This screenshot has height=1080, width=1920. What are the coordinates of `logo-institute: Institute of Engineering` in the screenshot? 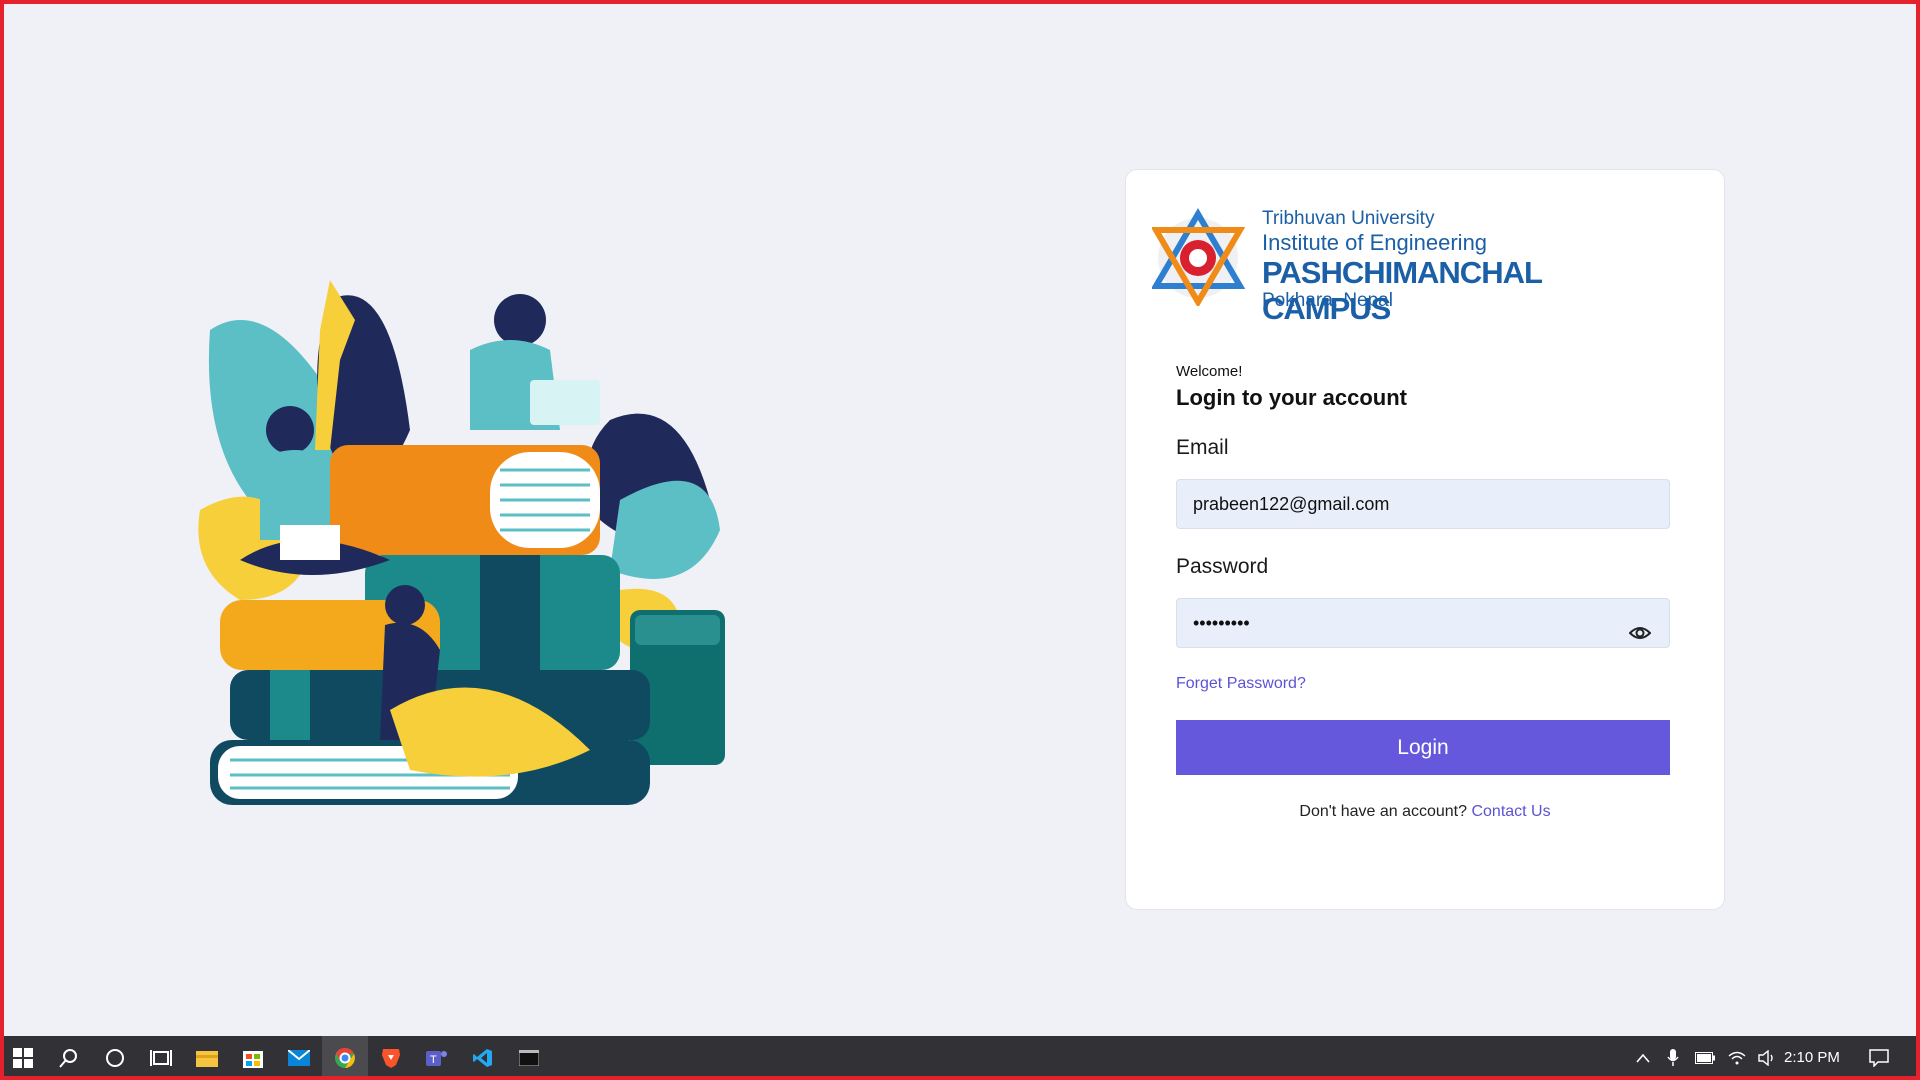 It's located at (1375, 242).